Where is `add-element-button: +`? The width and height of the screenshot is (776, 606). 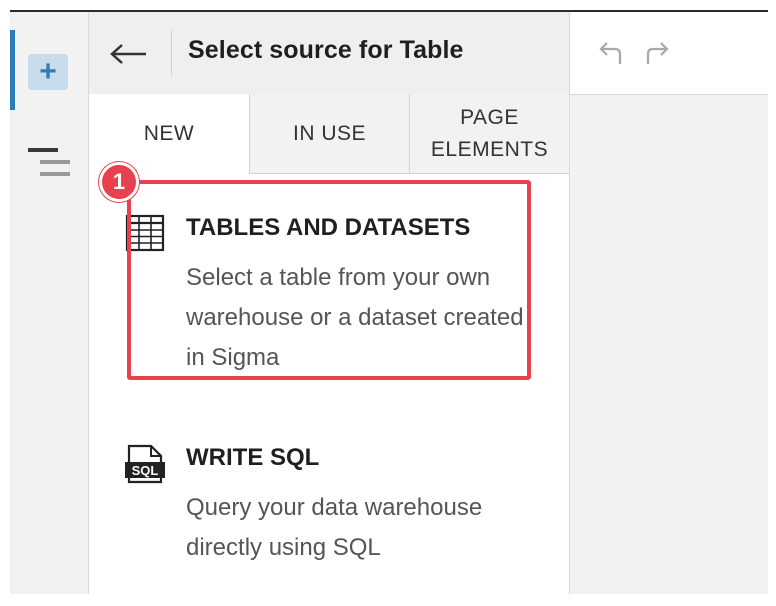 add-element-button: + is located at coordinates (48, 72).